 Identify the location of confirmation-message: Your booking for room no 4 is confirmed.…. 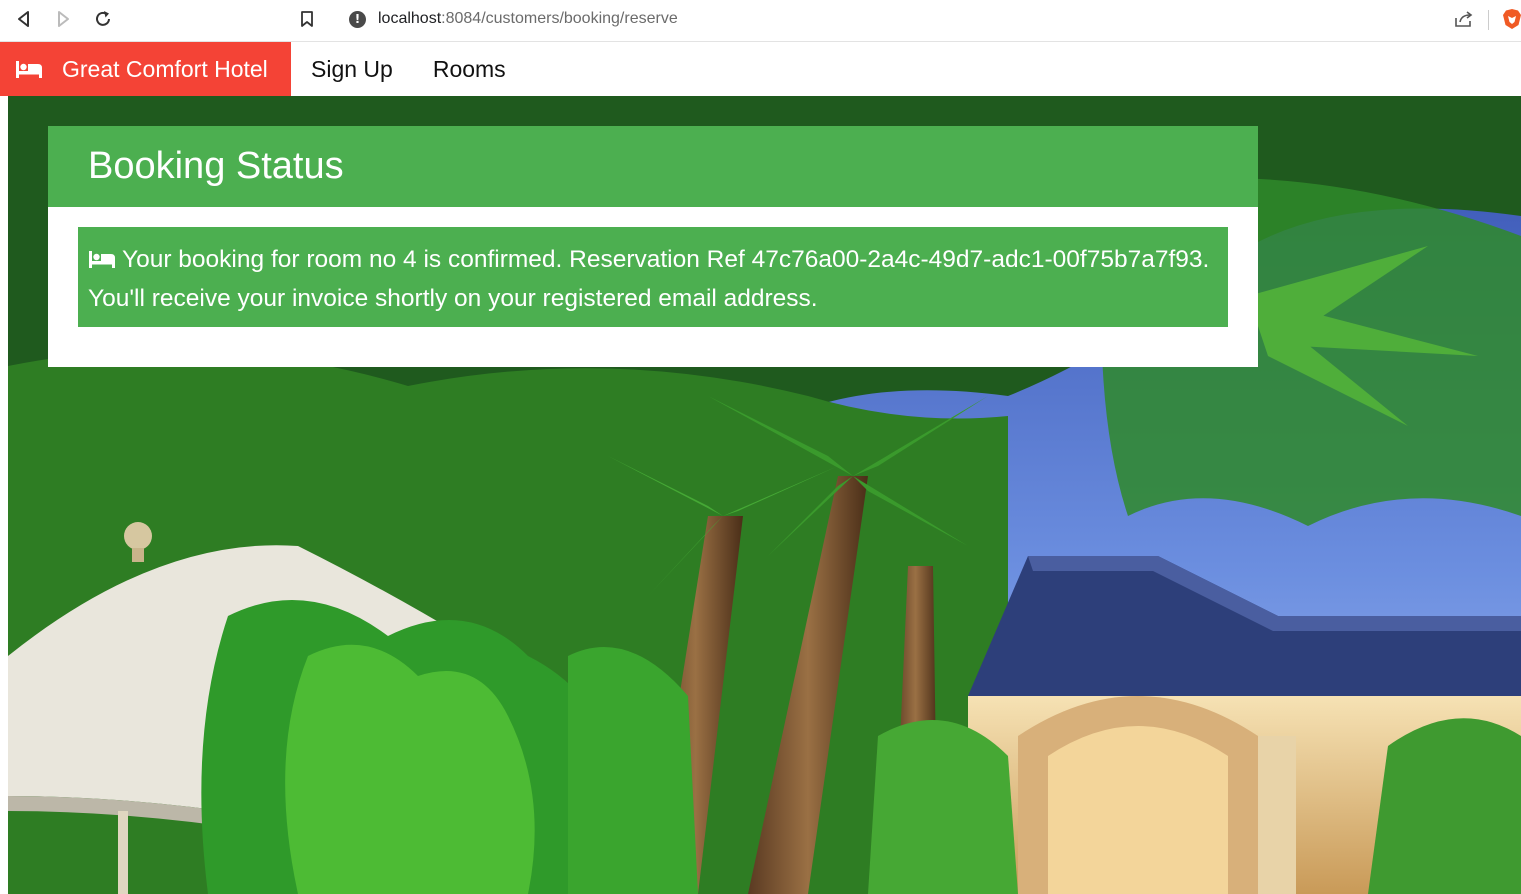
(649, 279).